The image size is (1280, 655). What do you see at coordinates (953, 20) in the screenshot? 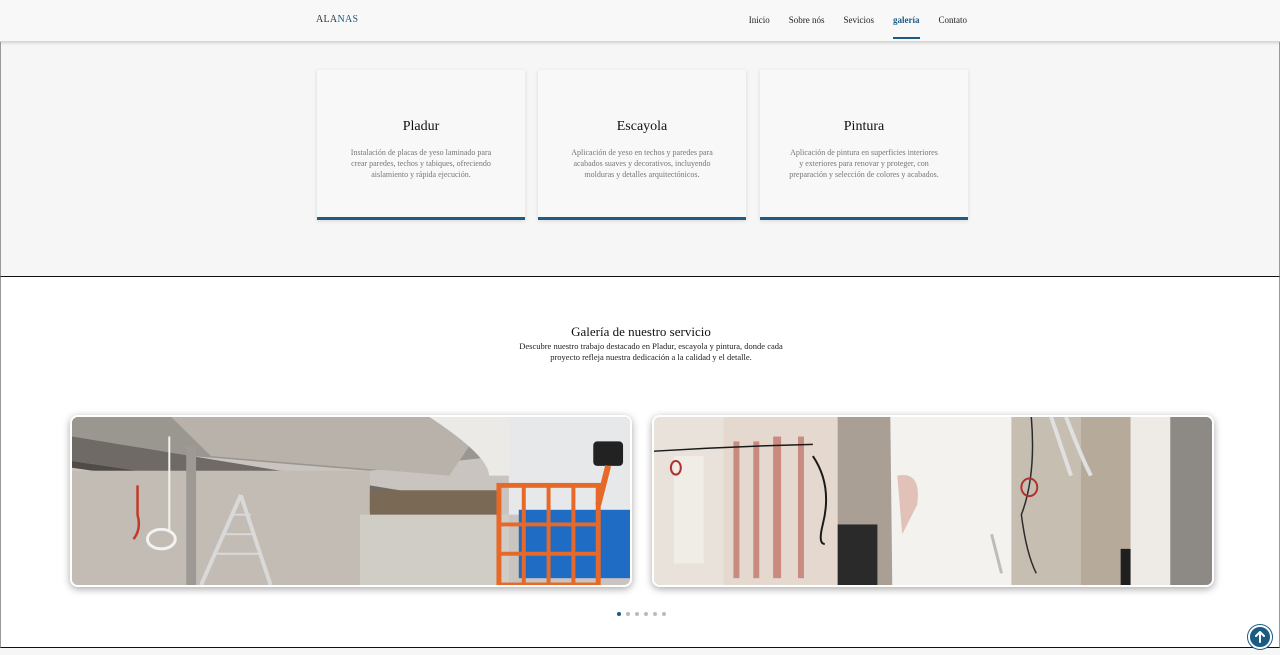
I see `nav-contato: Contato` at bounding box center [953, 20].